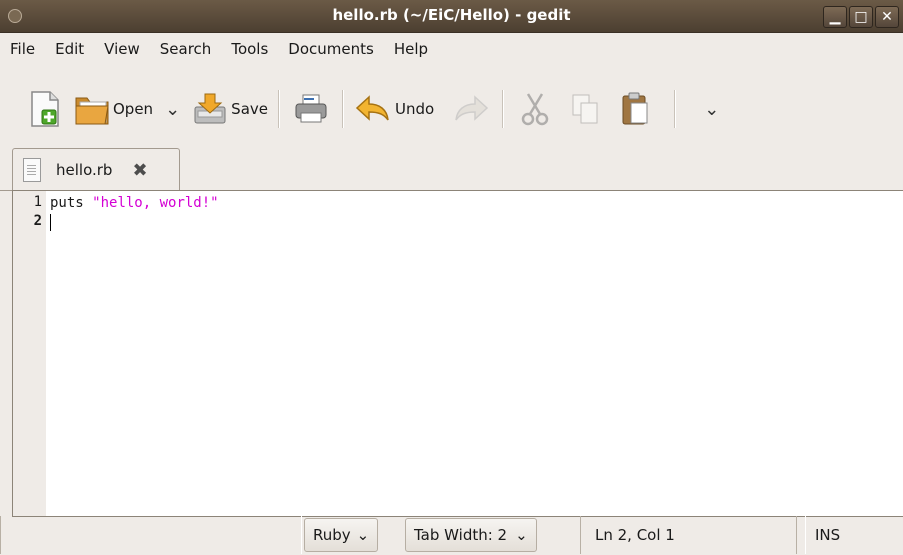 Image resolution: width=903 pixels, height=555 pixels. I want to click on open-label: Open, so click(133, 109).